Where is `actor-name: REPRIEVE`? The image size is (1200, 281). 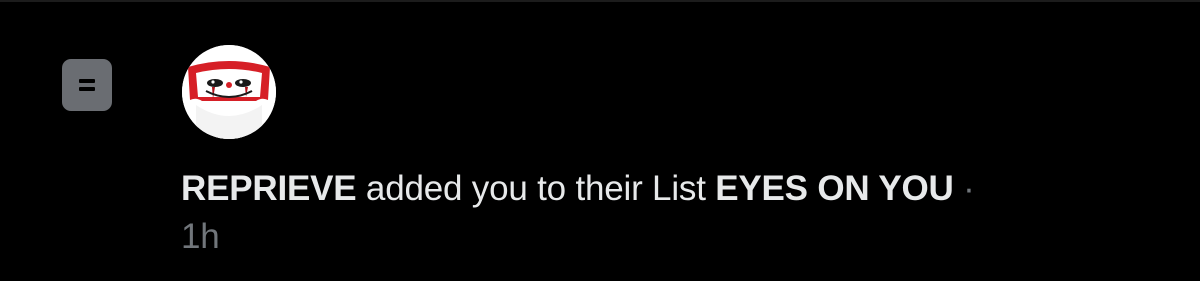
actor-name: REPRIEVE is located at coordinates (269, 188).